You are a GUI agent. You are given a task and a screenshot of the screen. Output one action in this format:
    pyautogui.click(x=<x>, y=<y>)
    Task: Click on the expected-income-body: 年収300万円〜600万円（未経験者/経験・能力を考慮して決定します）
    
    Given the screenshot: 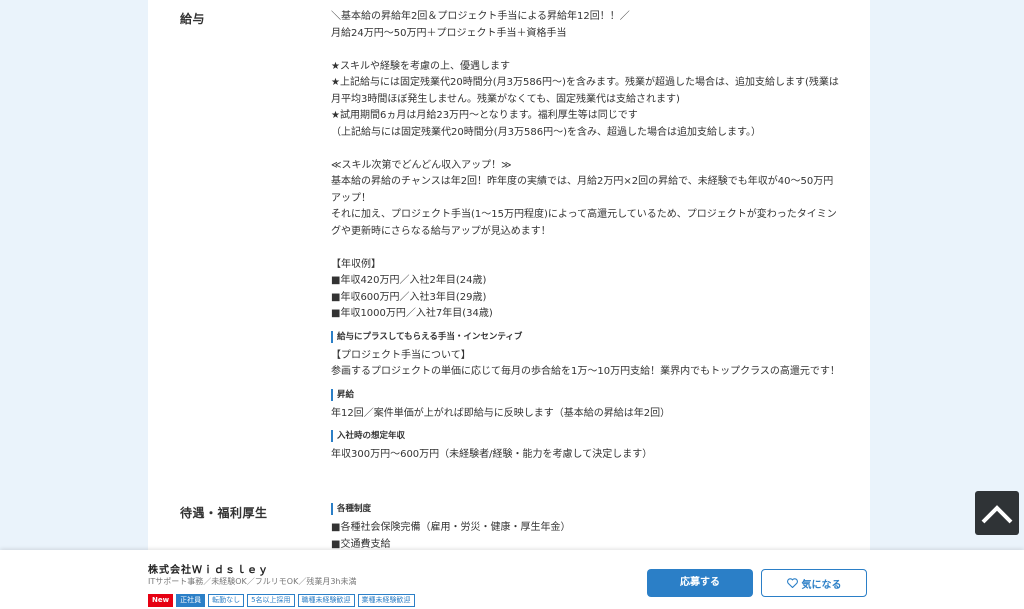 What is the action you would take?
    pyautogui.click(x=492, y=454)
    